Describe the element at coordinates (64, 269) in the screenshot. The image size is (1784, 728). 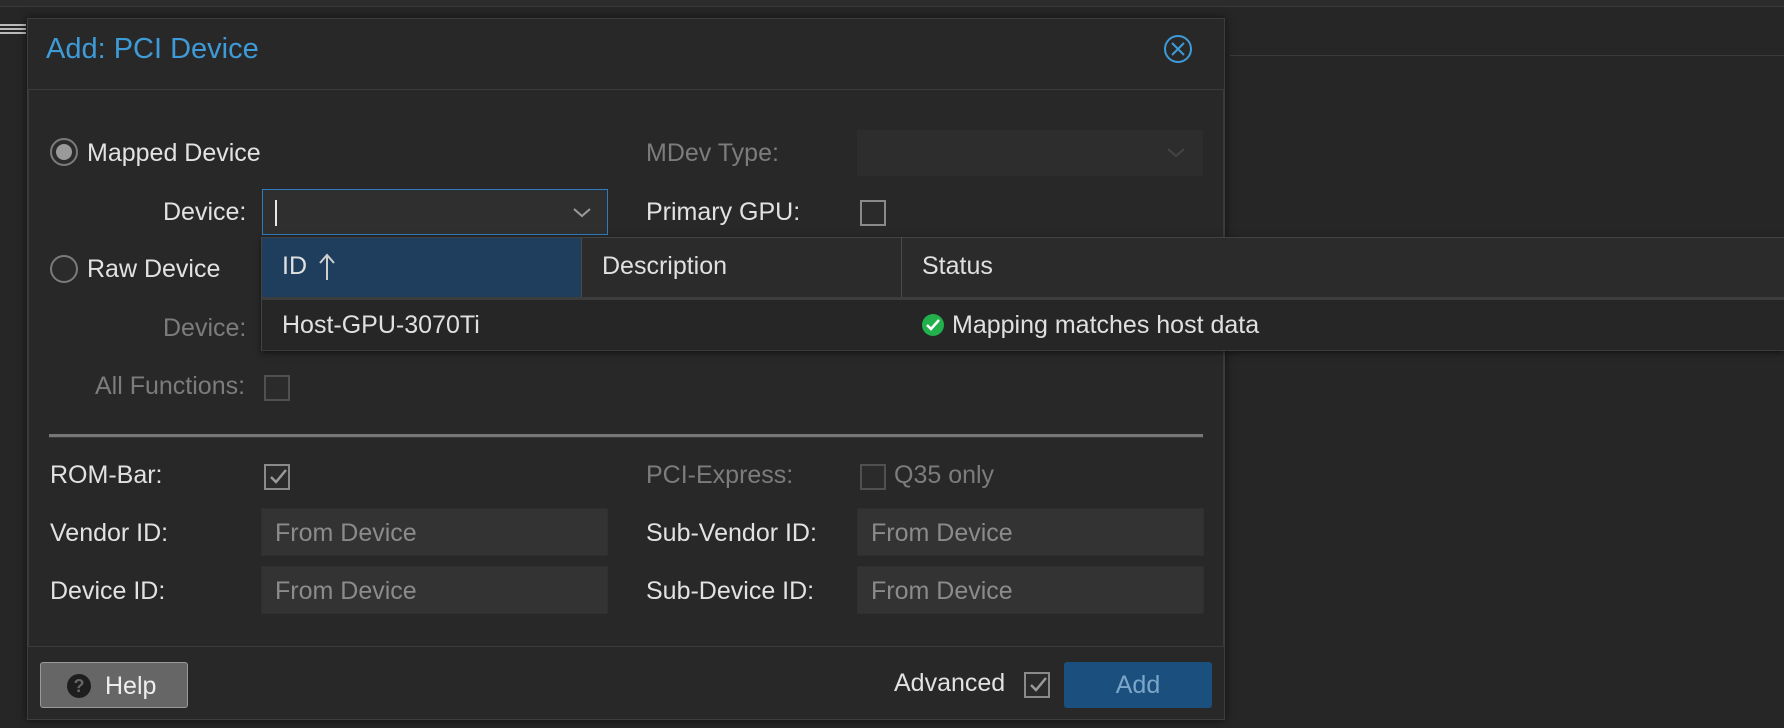
I see `raw-device-radio` at that location.